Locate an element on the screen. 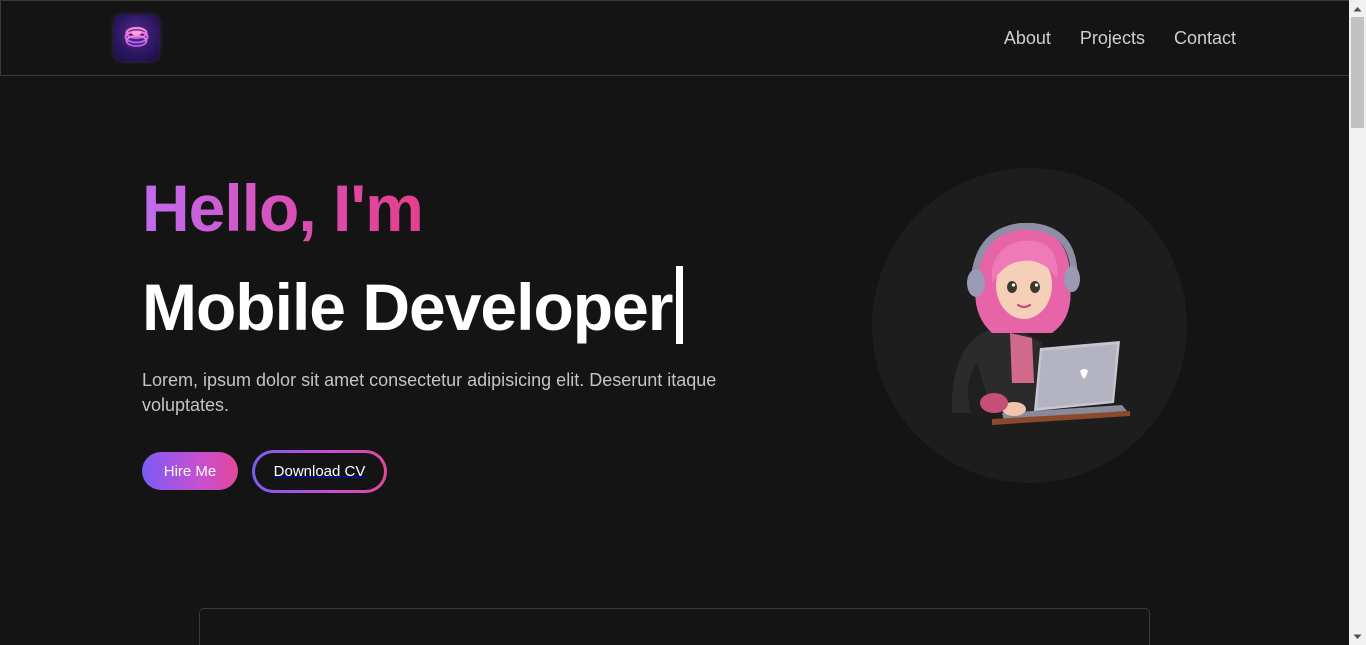 Image resolution: width=1366 pixels, height=645 pixels. hero-role: Mobile Developer is located at coordinates (413, 306).